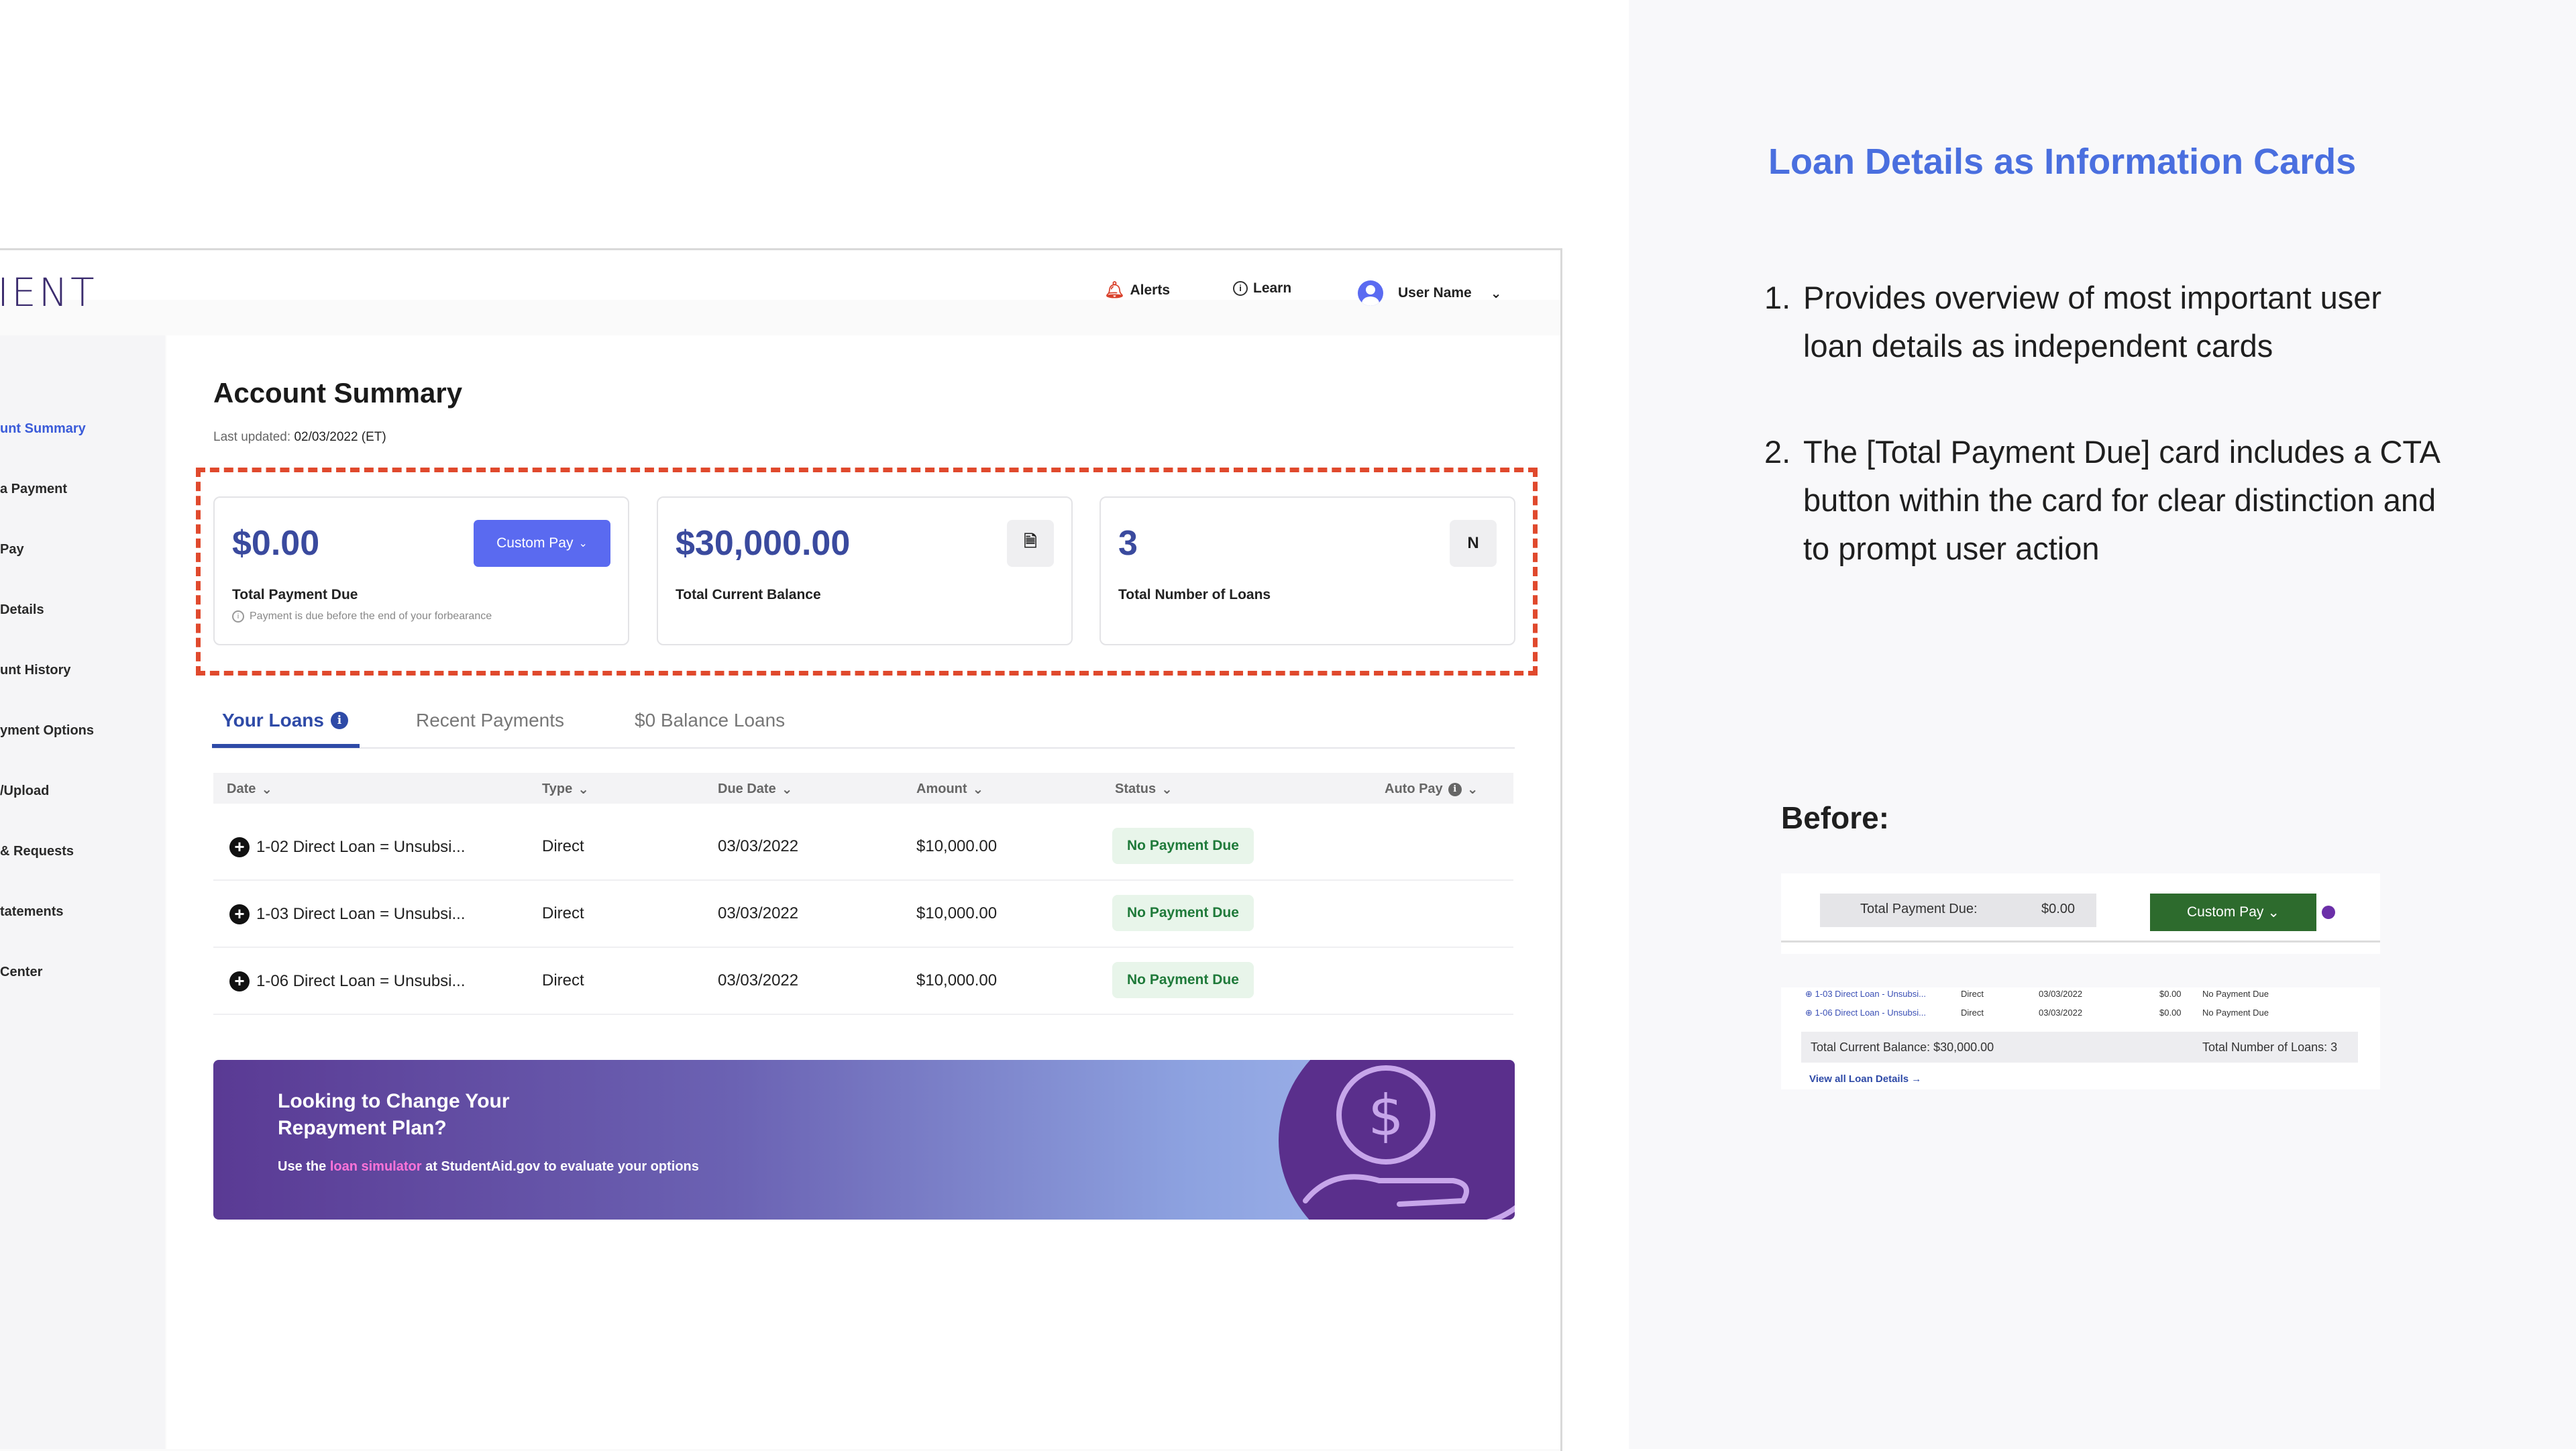  I want to click on column-header-auto-pay: Auto Pay i ⌄, so click(1431, 789).